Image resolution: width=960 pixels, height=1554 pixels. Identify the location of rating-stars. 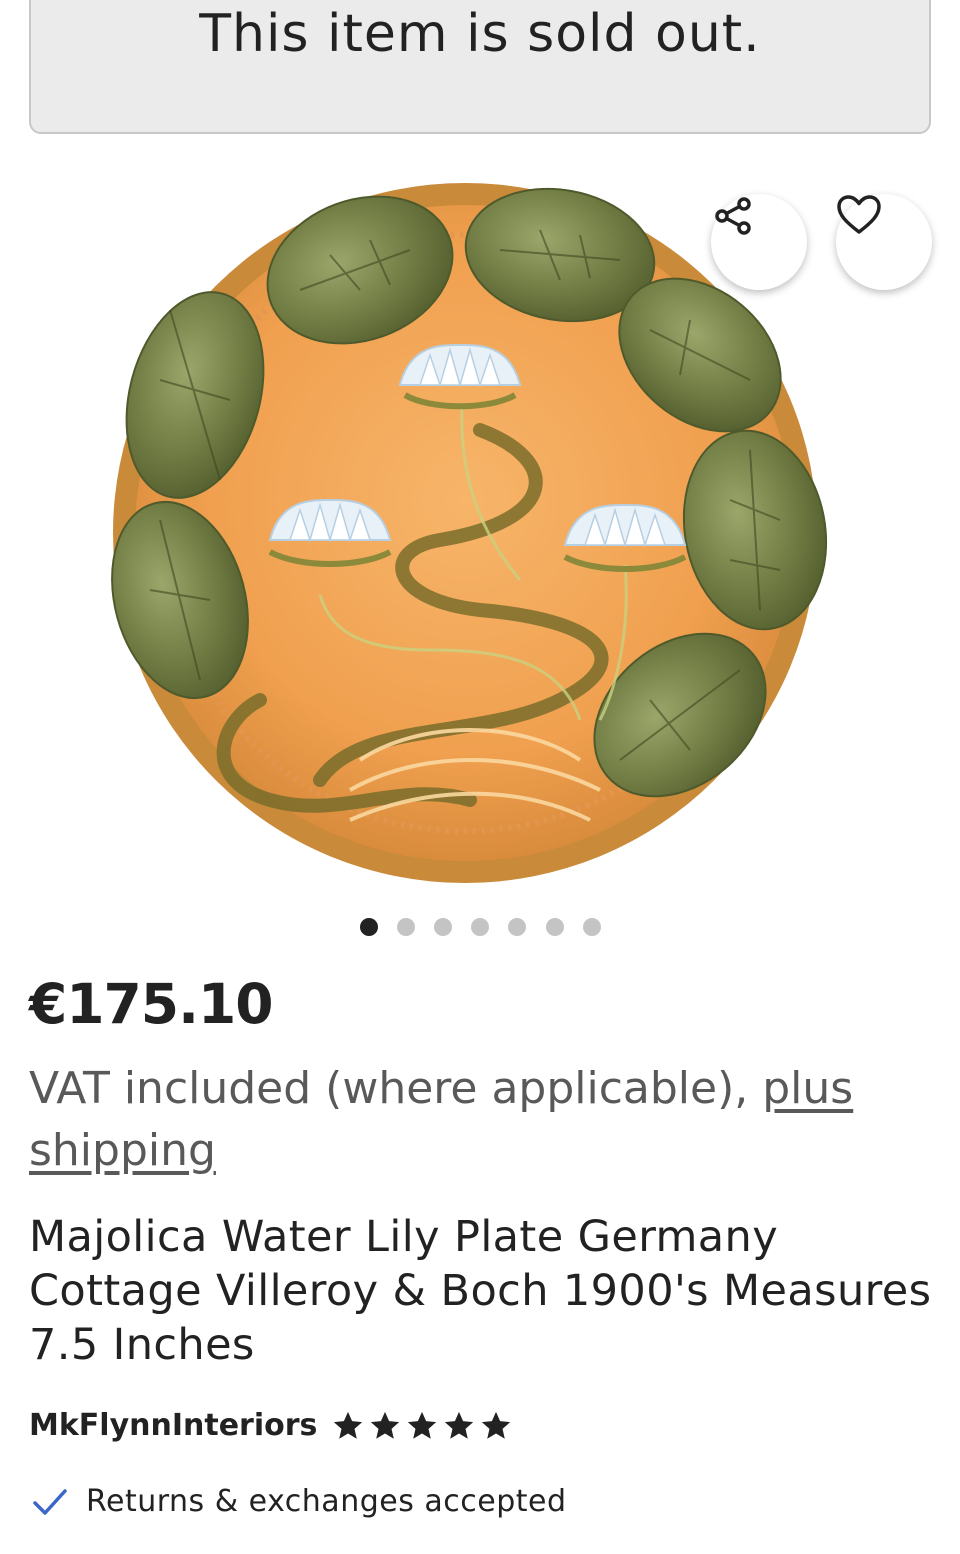
(423, 1426).